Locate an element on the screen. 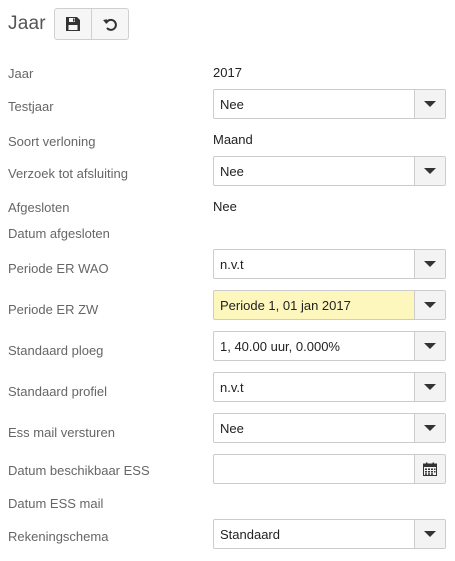  label-periode-er-zw: Periode ER ZW is located at coordinates (53, 309).